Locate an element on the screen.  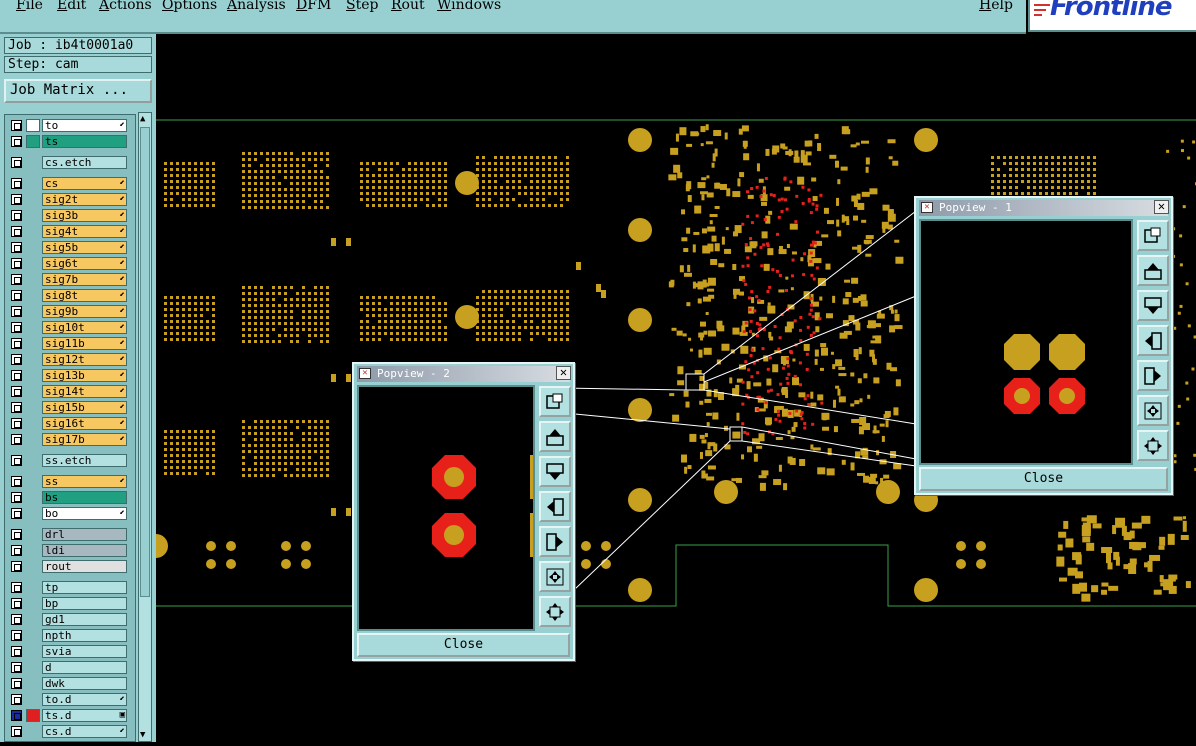
layer-name: ss ⬋ is located at coordinates (84, 481).